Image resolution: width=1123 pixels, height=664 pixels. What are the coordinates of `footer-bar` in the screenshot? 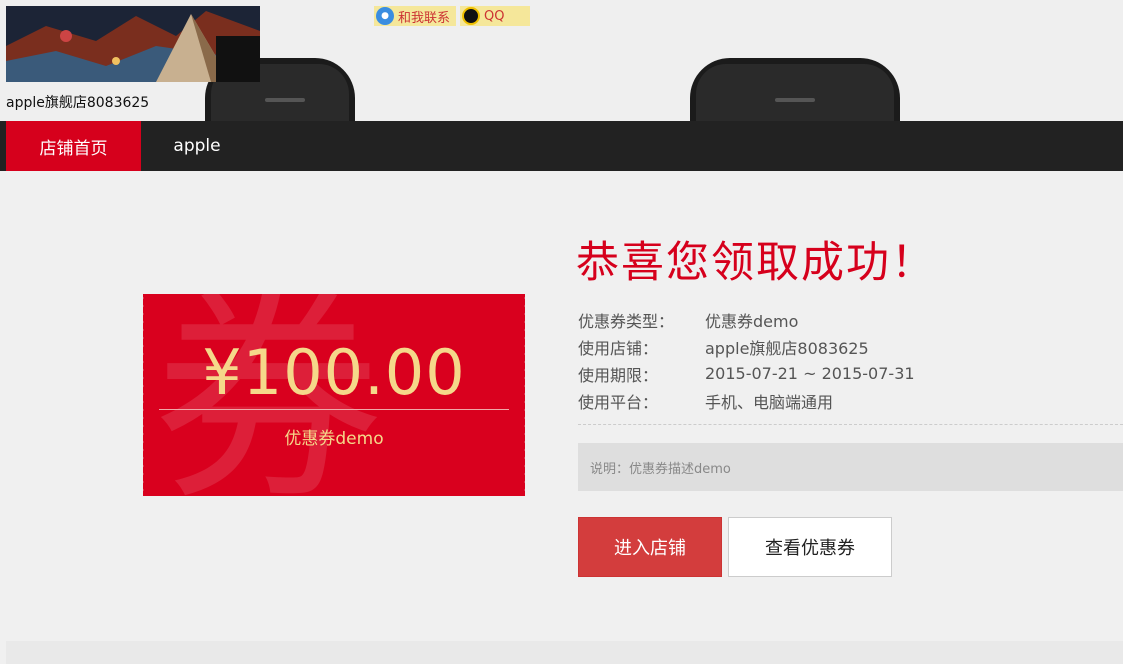 It's located at (564, 652).